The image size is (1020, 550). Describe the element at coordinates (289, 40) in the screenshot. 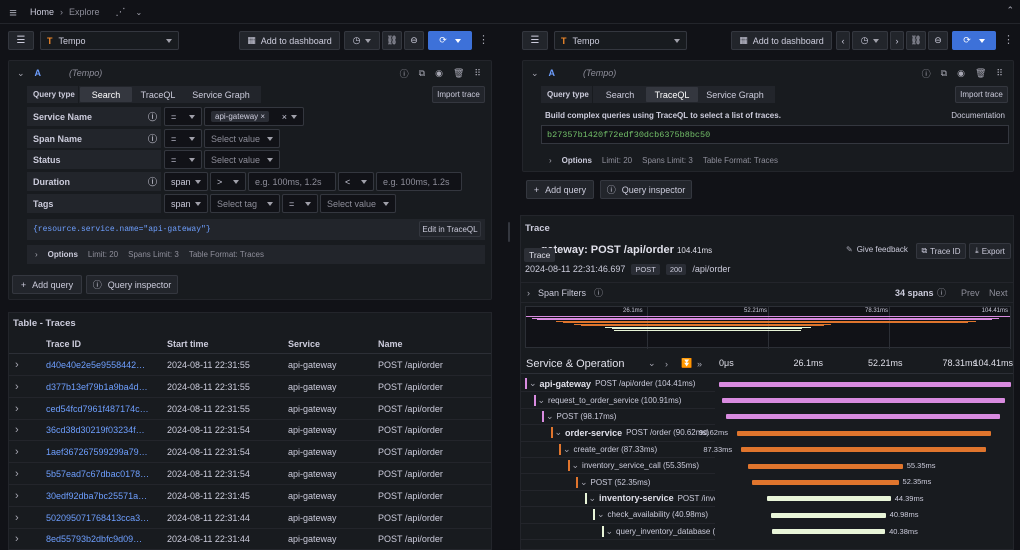

I see `add-to-dashboard-button: ▦ Add to dashboard` at that location.